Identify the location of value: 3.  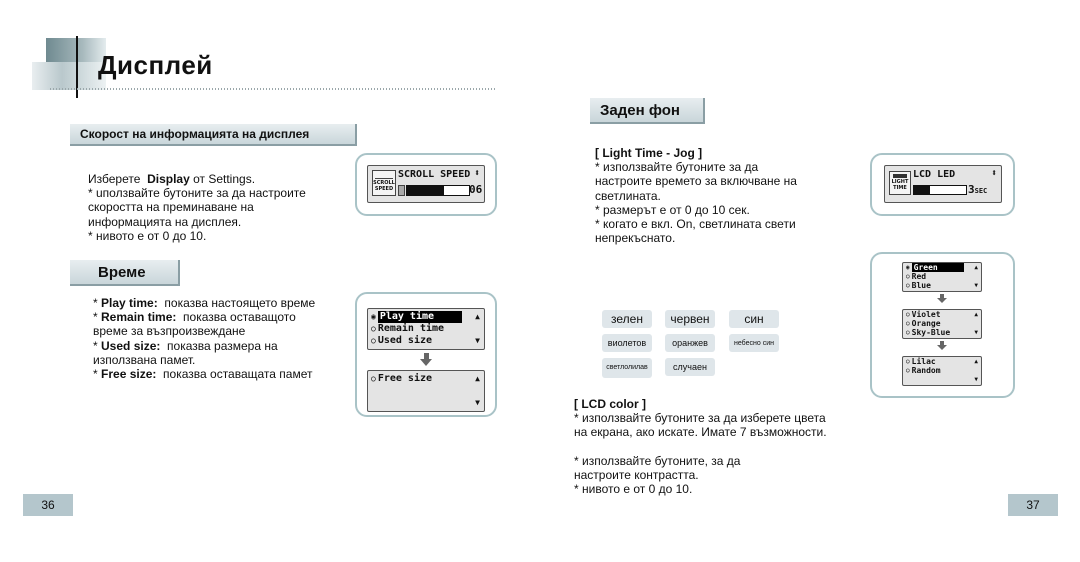
(971, 189).